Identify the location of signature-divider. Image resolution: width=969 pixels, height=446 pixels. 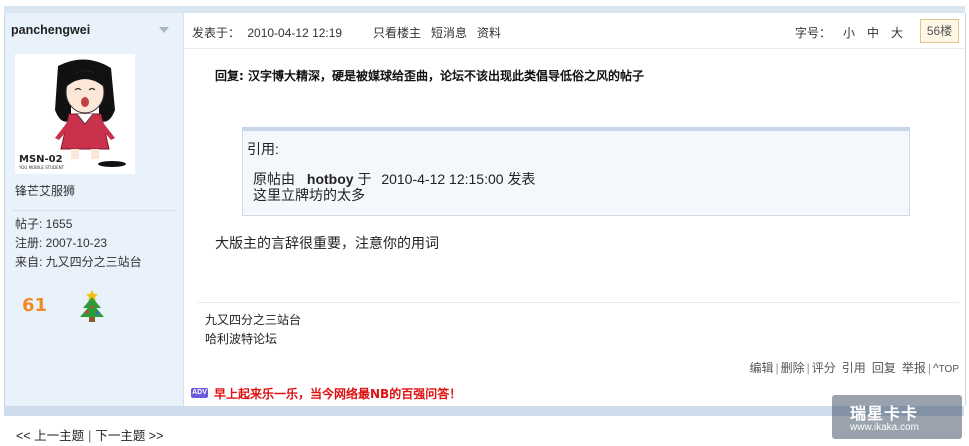
(578, 302).